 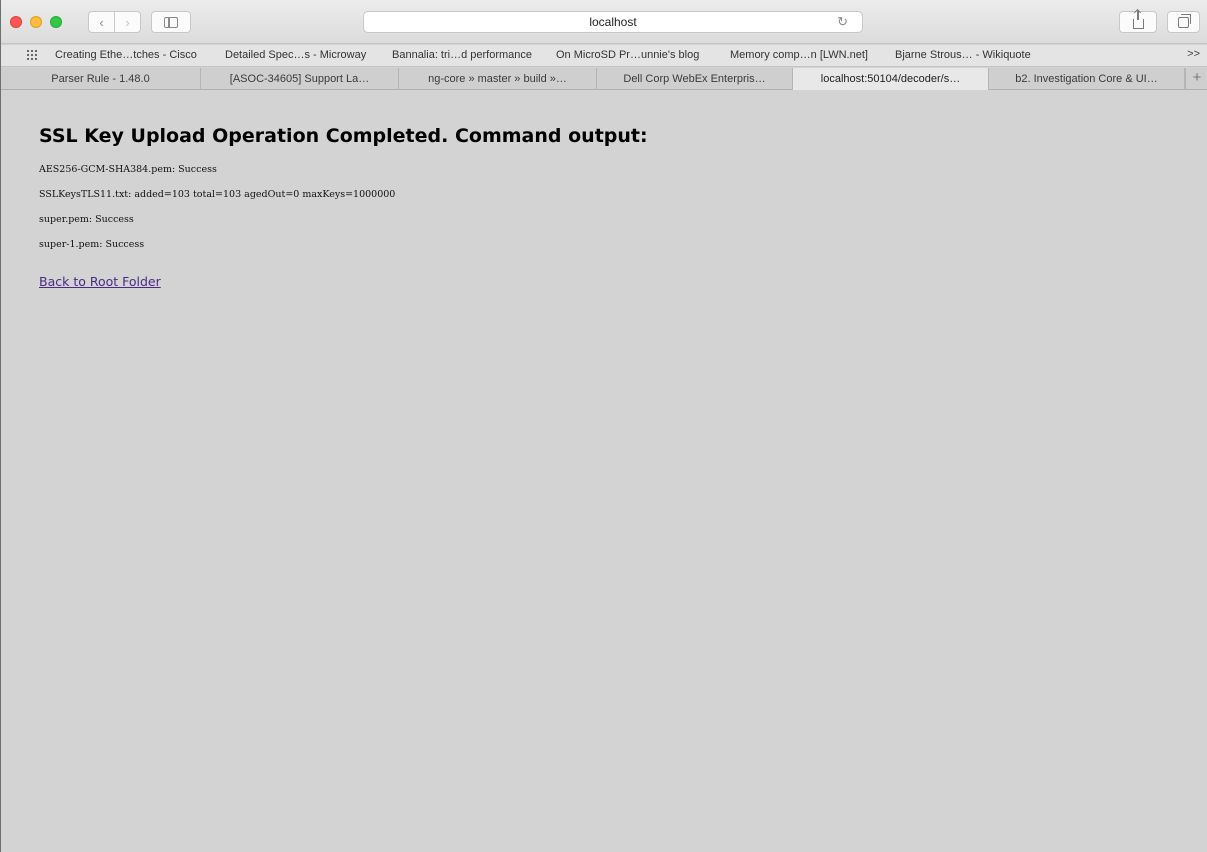 I want to click on sidebar-icon, so click(x=171, y=22).